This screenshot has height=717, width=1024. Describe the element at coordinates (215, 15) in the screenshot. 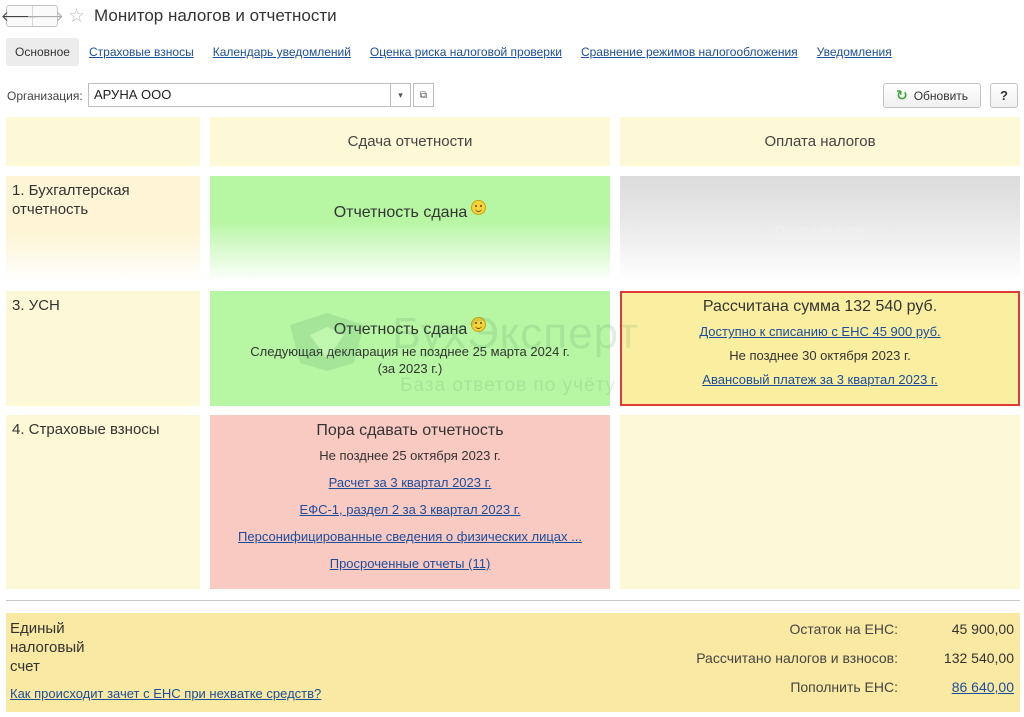

I see `page-title: Монитор налогов и отчетности` at that location.